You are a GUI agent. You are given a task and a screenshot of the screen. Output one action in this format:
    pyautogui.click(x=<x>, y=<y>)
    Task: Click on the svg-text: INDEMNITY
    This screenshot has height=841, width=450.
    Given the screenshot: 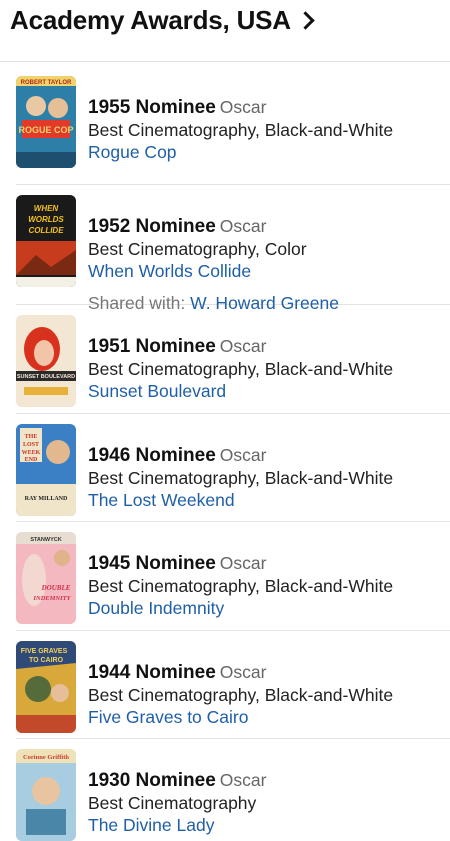 What is the action you would take?
    pyautogui.click(x=51, y=598)
    